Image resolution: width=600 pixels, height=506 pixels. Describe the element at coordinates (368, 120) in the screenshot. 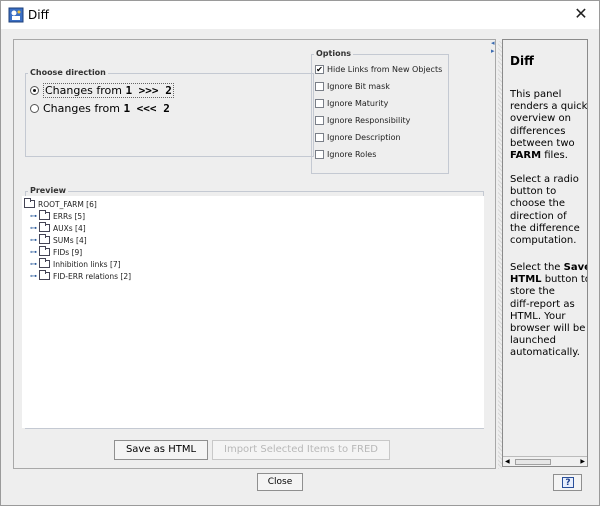

I see `option-ignore-responsibility-label: Ignore Responsibility` at that location.